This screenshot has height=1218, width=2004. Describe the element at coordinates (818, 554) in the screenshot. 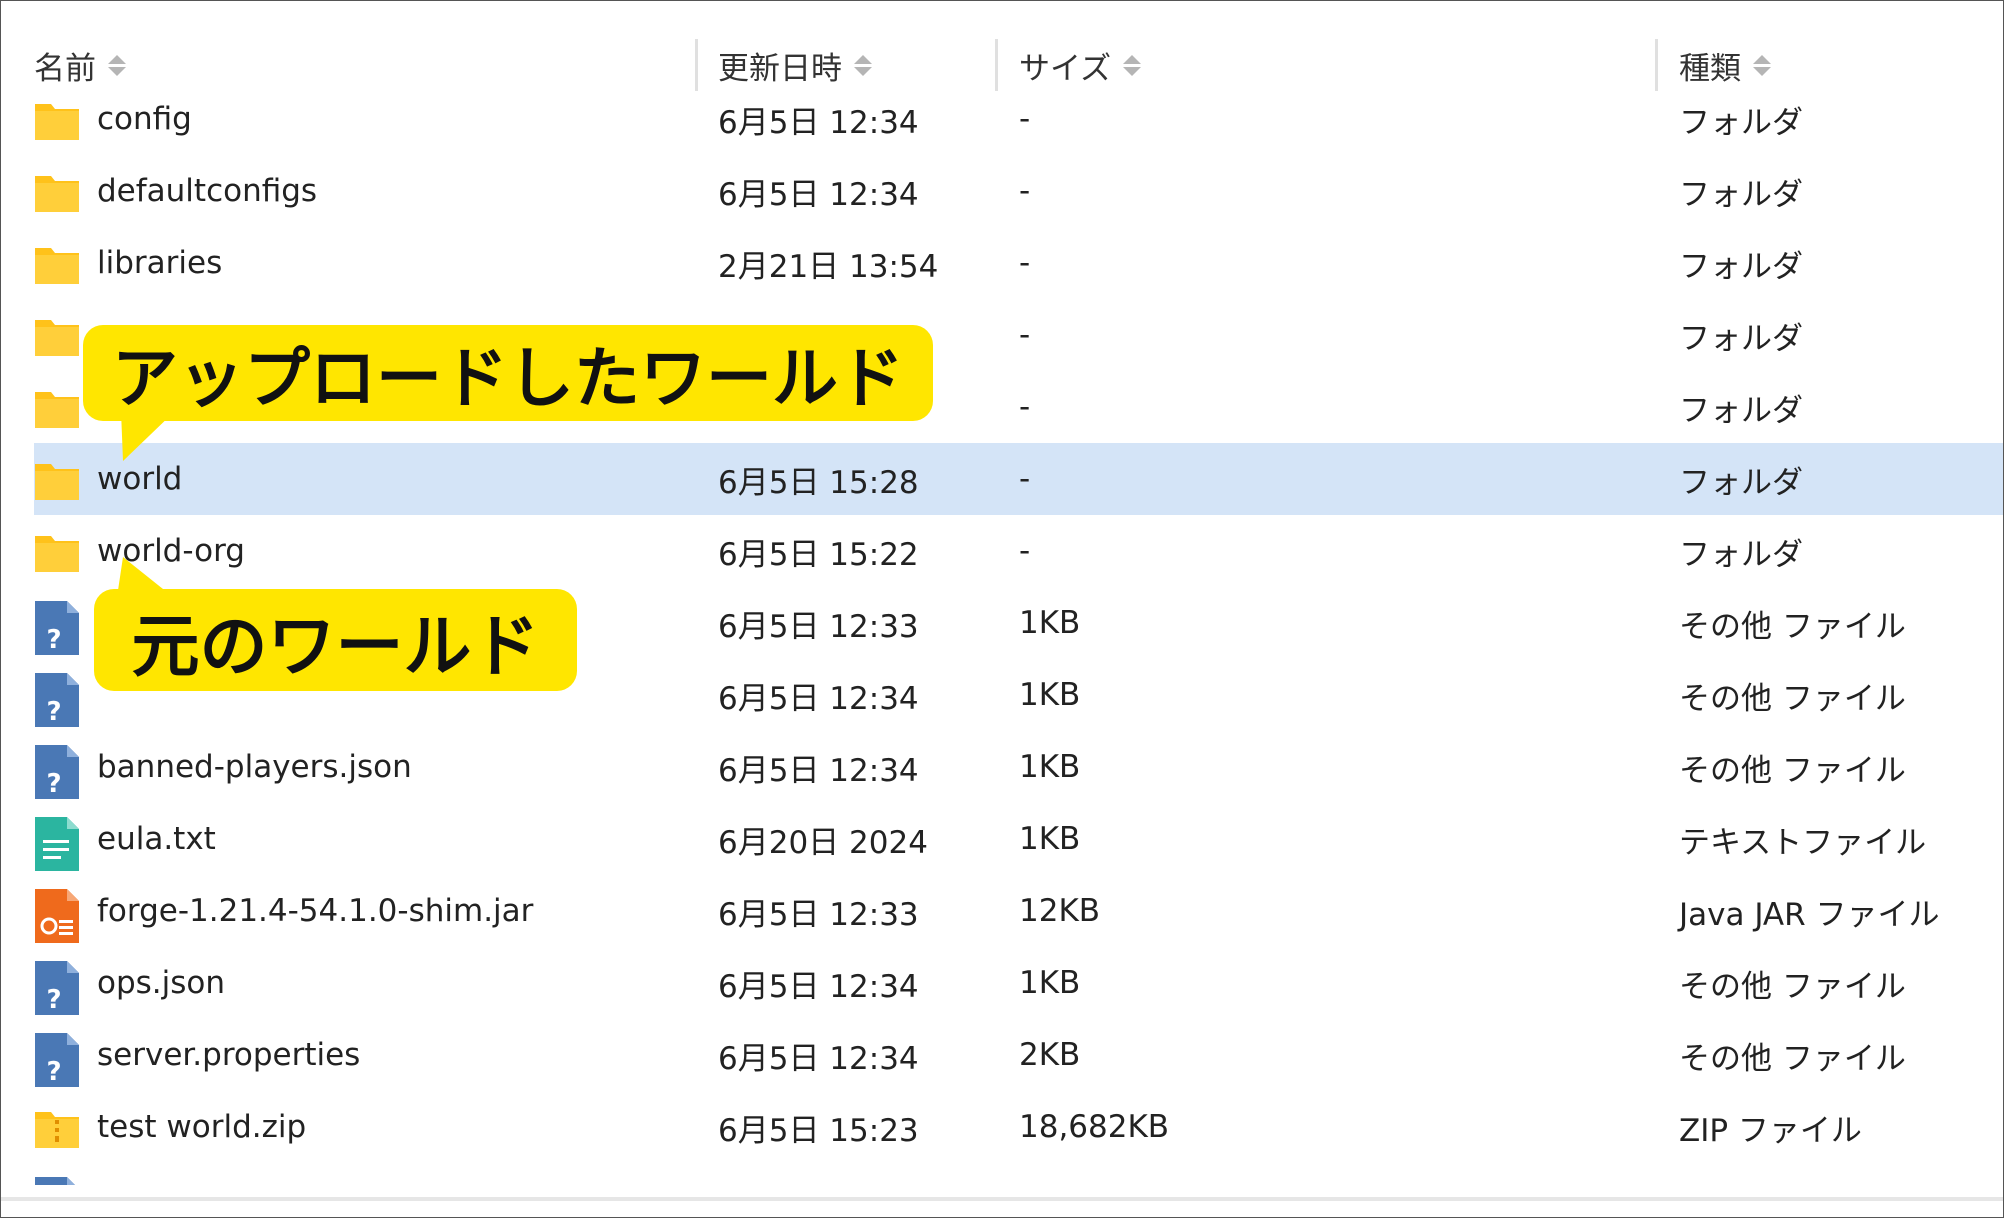

I see `file-modified-date: 6月5日 15:22` at that location.